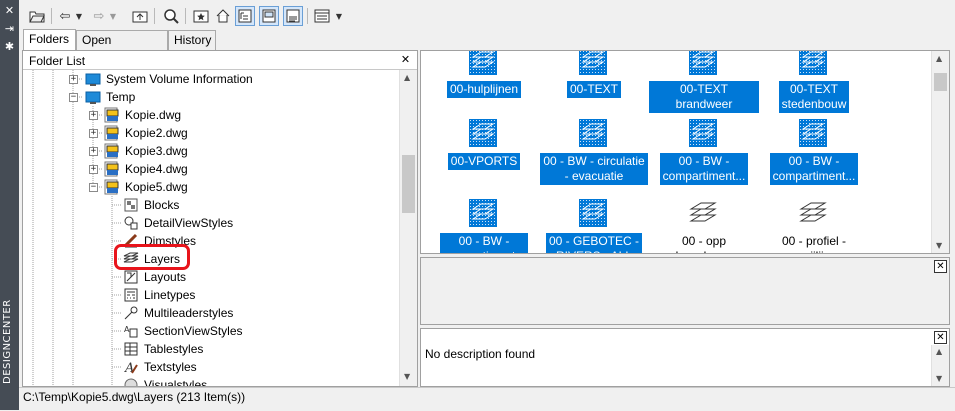 The height and width of the screenshot is (411, 955). Describe the element at coordinates (208, 187) in the screenshot. I see `tree-item: − Kopie5.dwg` at that location.